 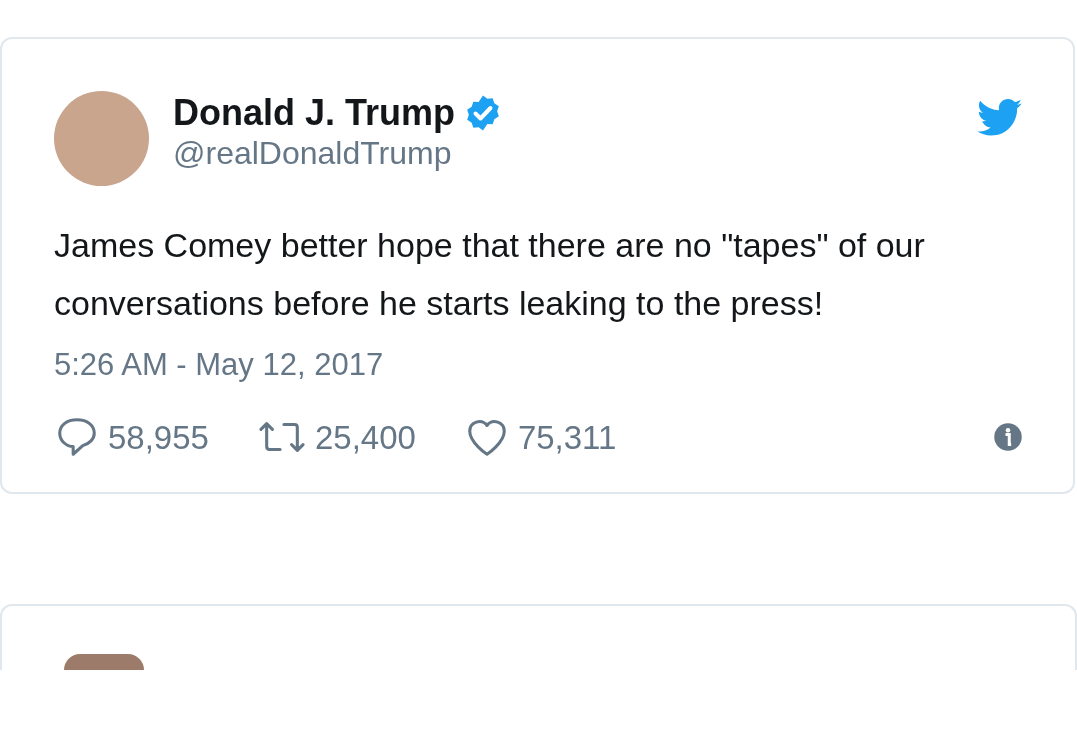 I want to click on bird-logo-icon, so click(x=1000, y=118).